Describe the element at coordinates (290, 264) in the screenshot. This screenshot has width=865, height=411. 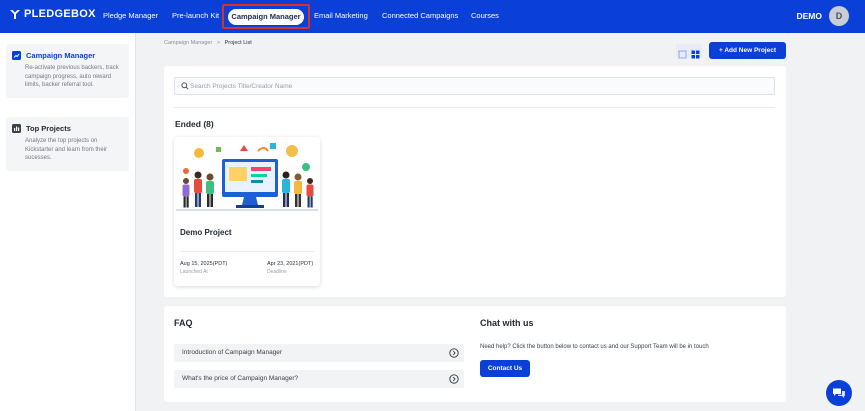
I see `deadline-date: Apr 23, 2021(PDT)` at that location.